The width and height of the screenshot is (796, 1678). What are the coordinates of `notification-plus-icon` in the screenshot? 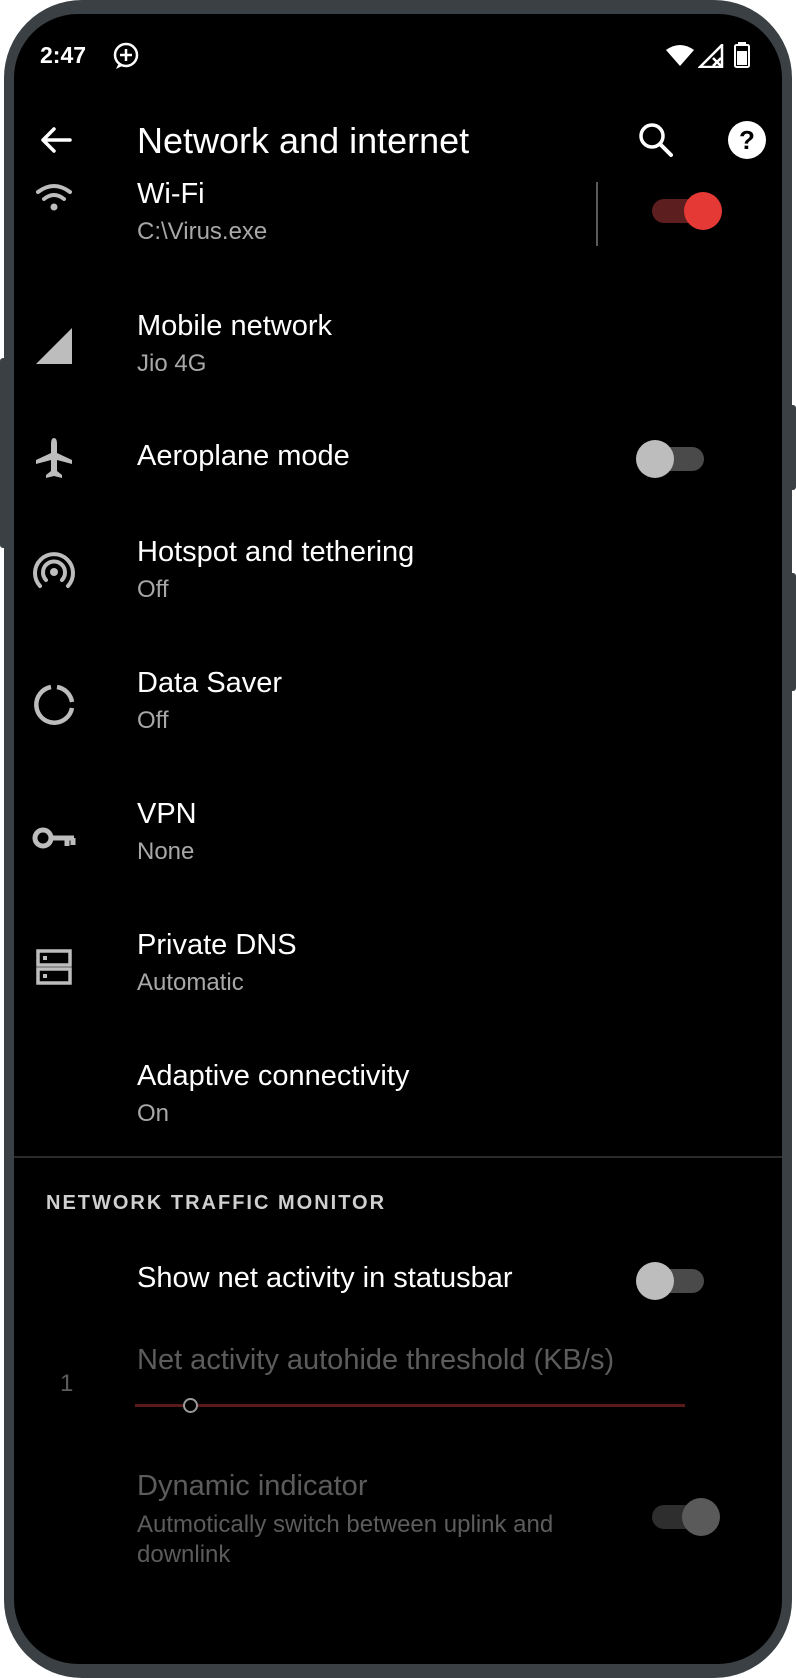 It's located at (126, 55).